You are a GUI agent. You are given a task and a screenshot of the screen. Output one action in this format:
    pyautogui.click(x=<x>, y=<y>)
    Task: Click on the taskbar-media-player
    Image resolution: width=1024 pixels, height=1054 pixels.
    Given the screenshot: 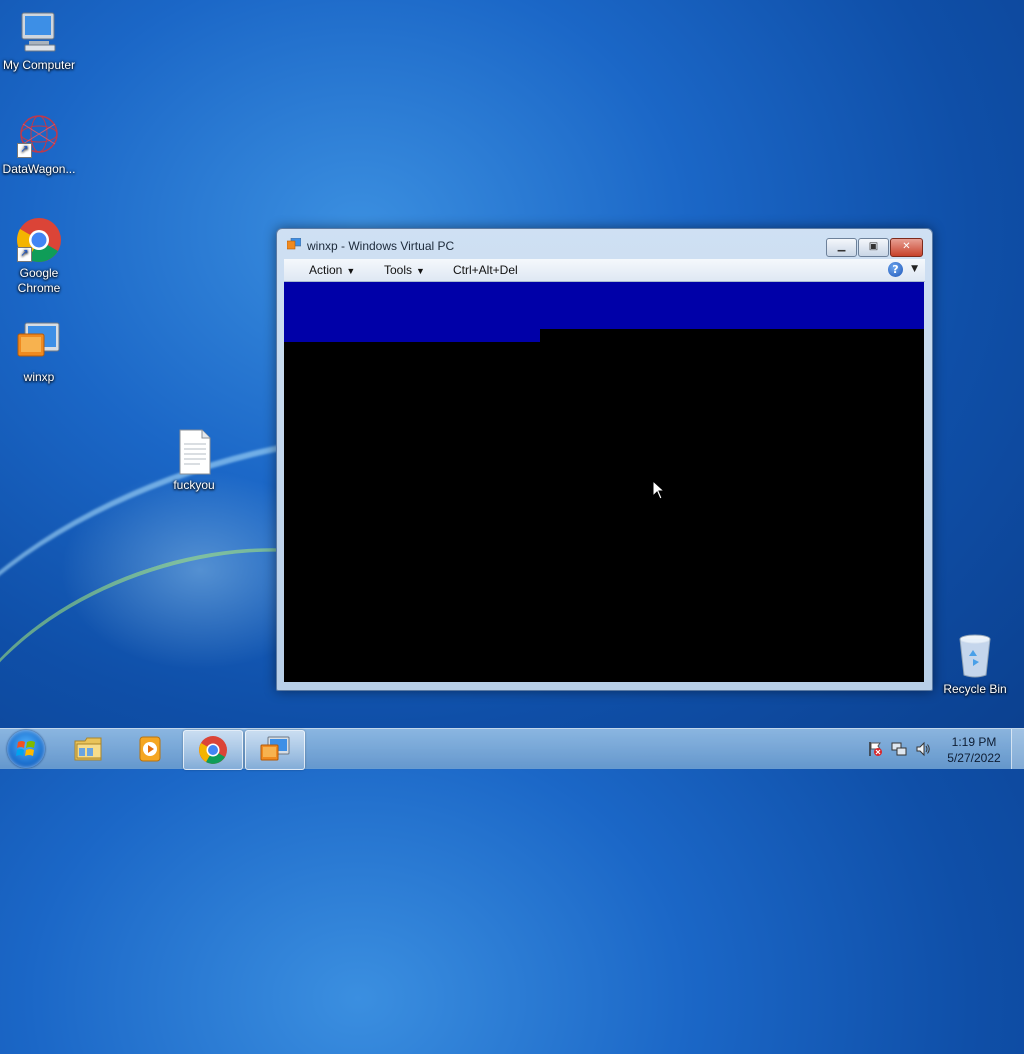 What is the action you would take?
    pyautogui.click(x=150, y=749)
    